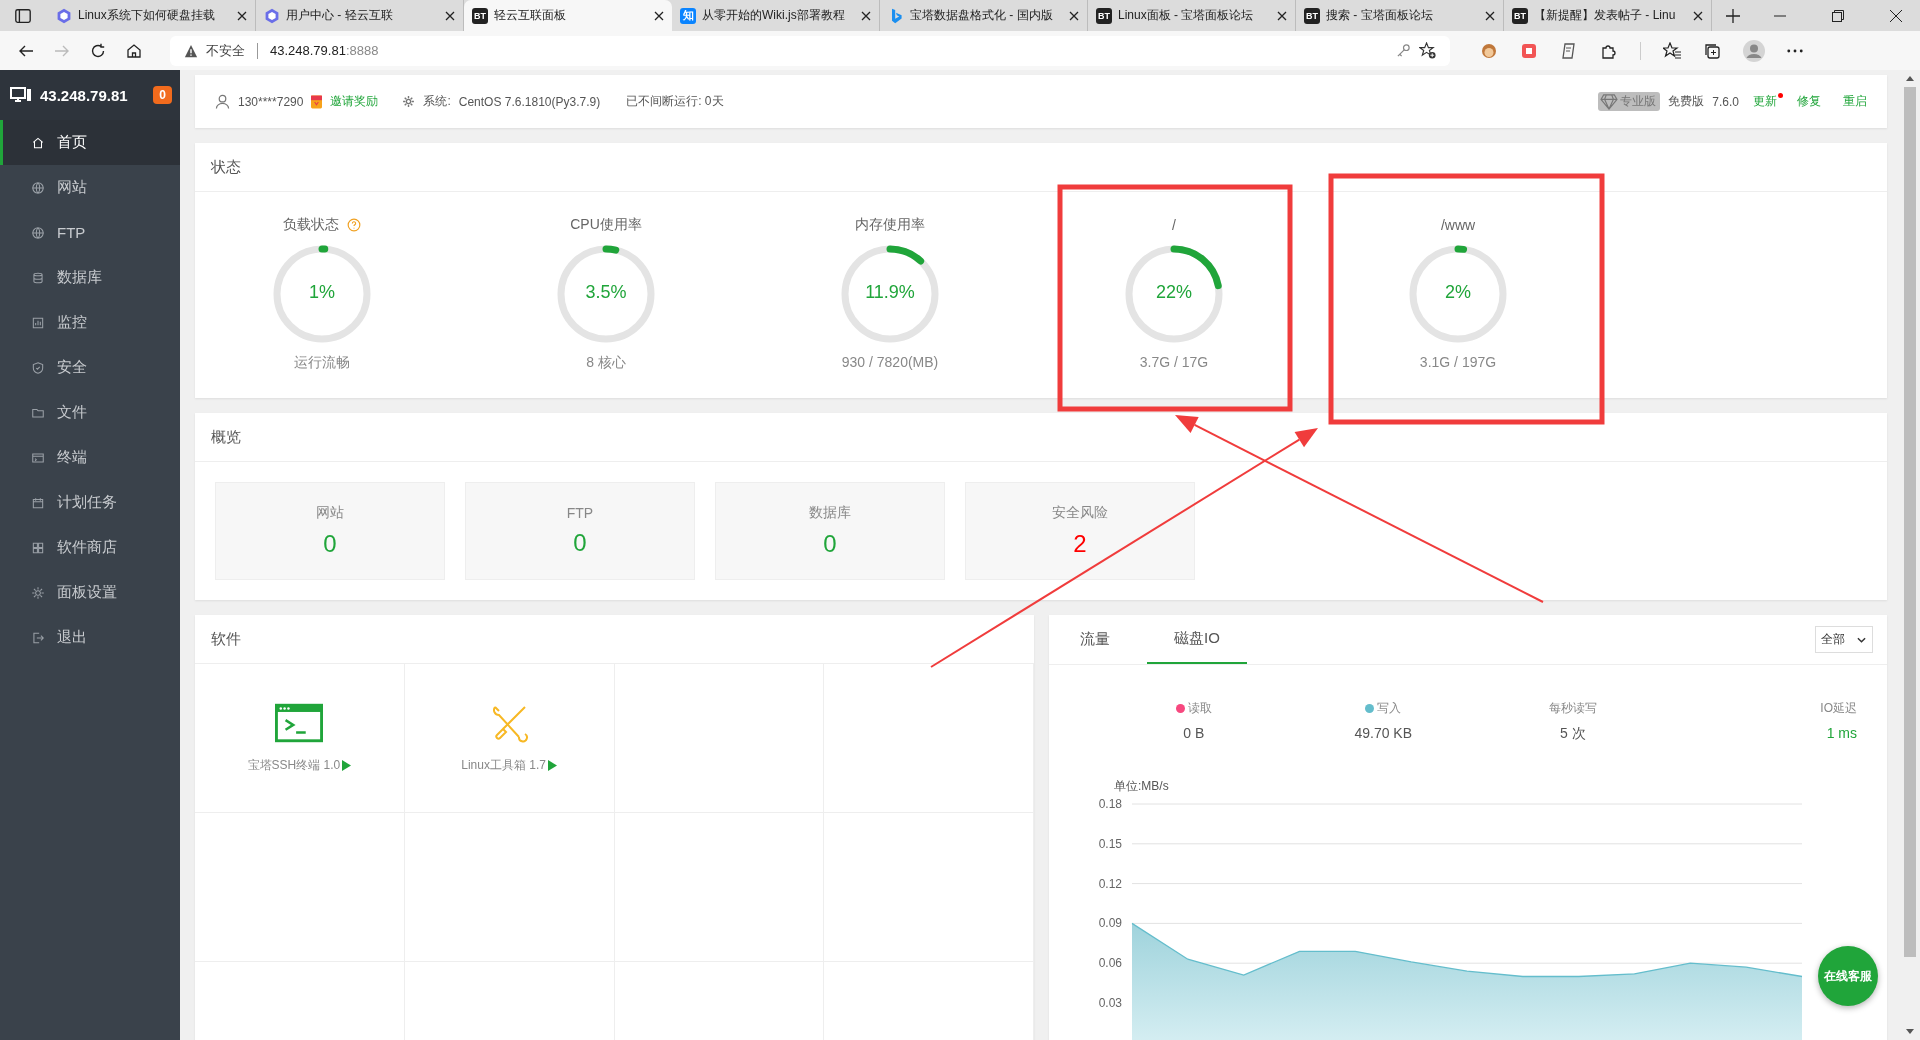 The height and width of the screenshot is (1040, 1920). I want to click on monkey-extension-icon, so click(1489, 50).